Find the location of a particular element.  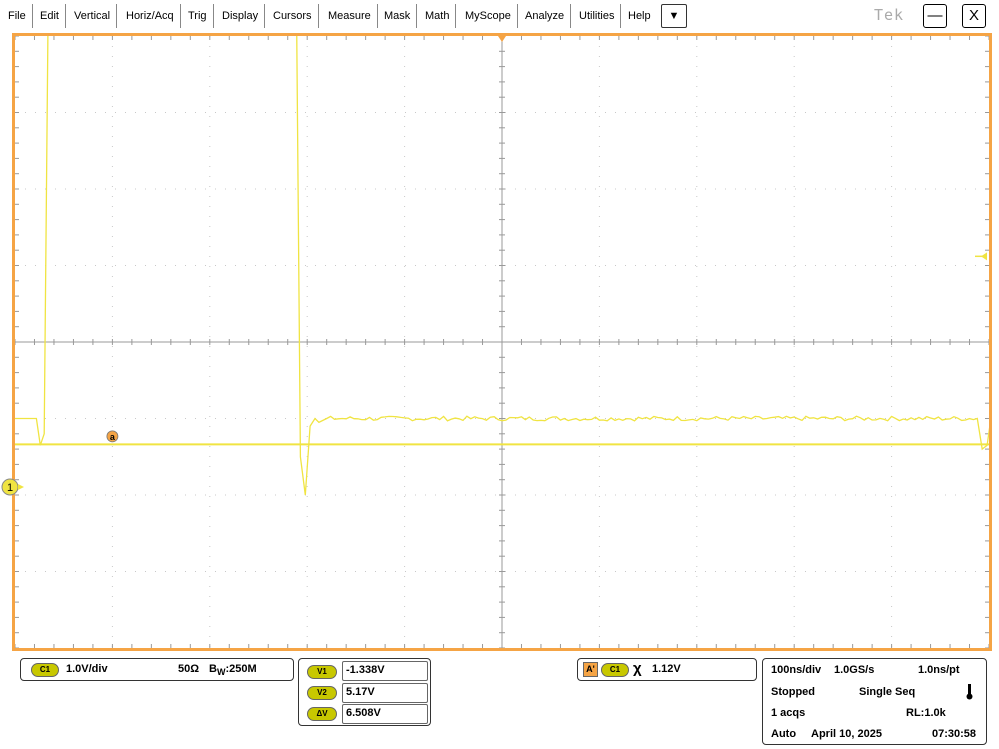

menu-dropdown-button: ▼ is located at coordinates (674, 16).